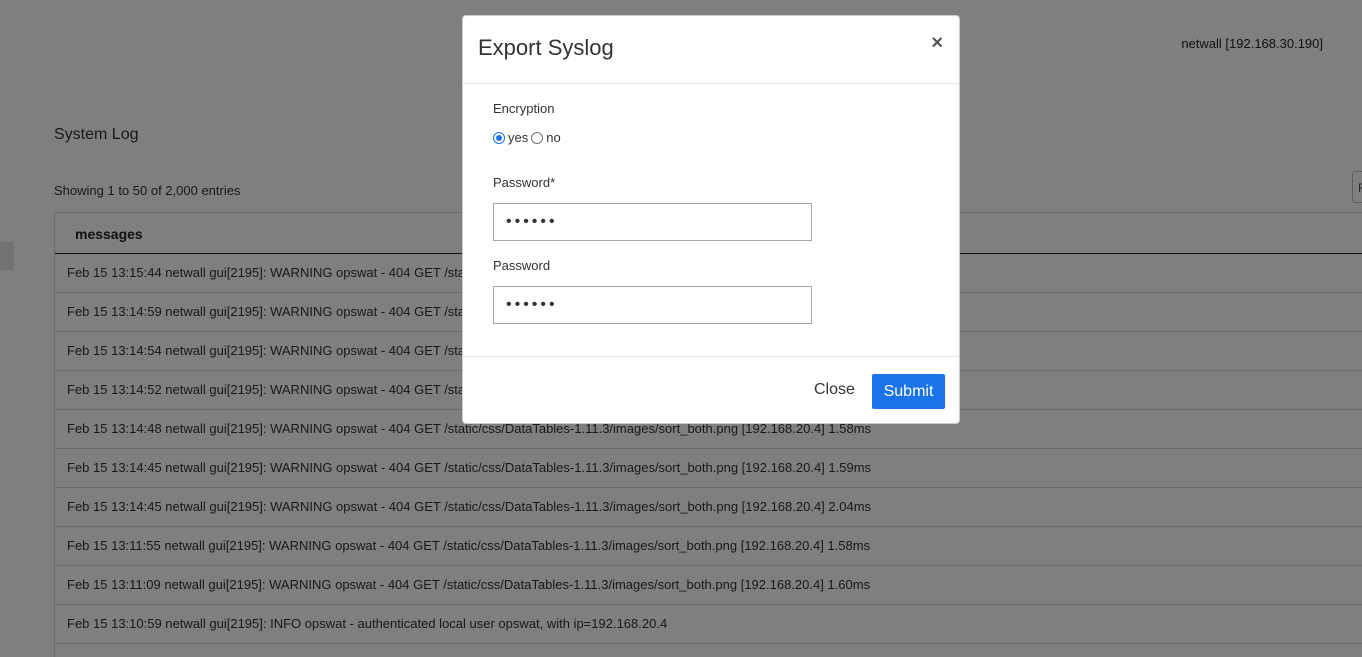  I want to click on encryption-radio-group: yes no, so click(528, 137).